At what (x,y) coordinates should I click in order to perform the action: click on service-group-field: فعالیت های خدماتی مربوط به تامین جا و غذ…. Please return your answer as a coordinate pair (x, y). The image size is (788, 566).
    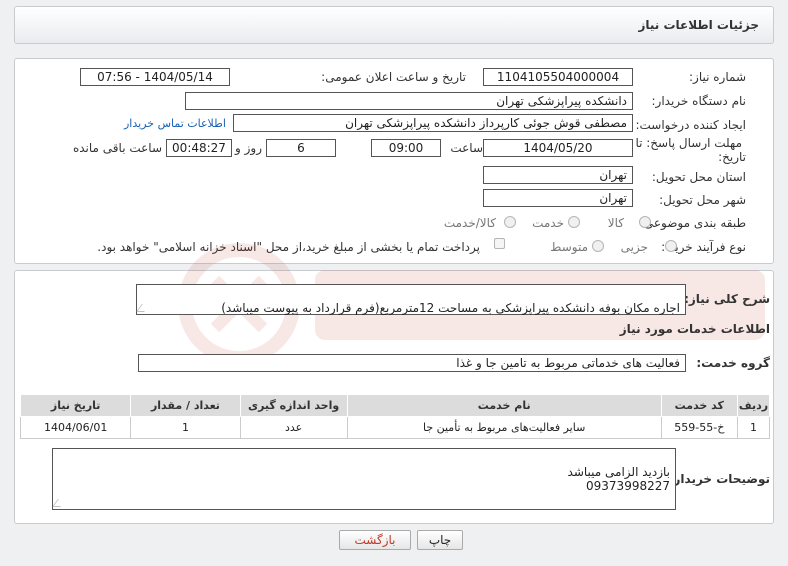
    Looking at the image, I should click on (412, 363).